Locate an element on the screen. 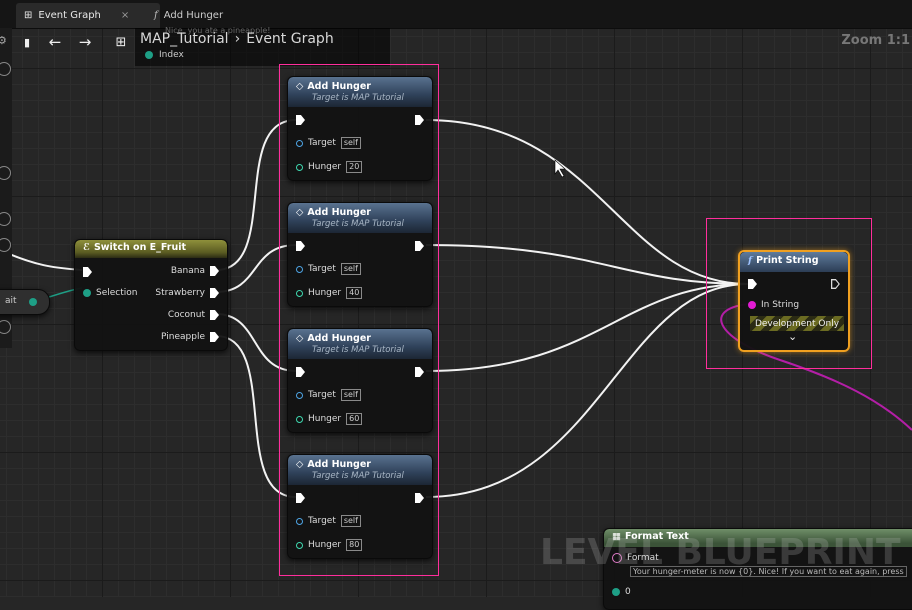  hunger-value: 40 is located at coordinates (354, 293).